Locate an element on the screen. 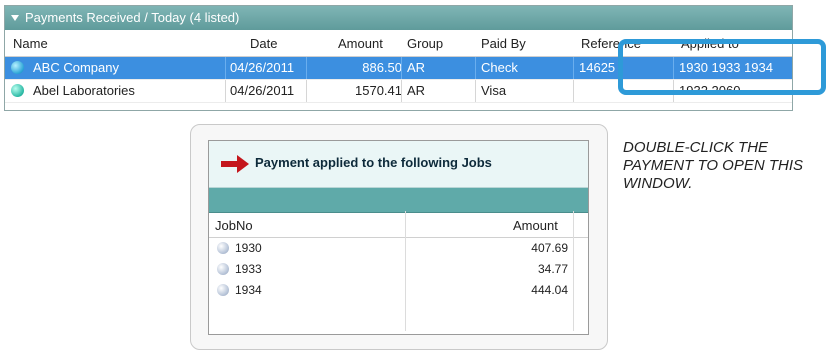 The height and width of the screenshot is (354, 839). cell-amount: 34.77 is located at coordinates (552, 269).